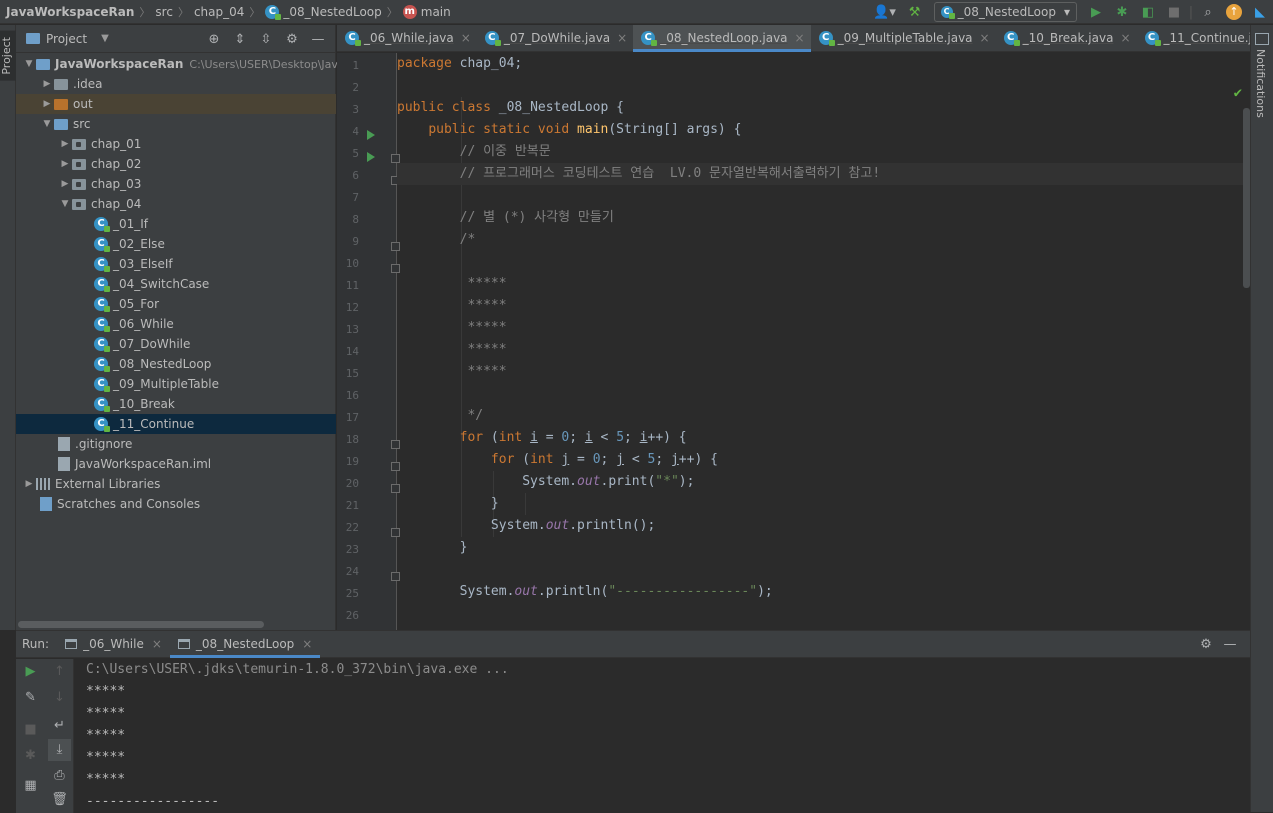  I want to click on tree-item-class: C_03_ElseIf, so click(176, 264).